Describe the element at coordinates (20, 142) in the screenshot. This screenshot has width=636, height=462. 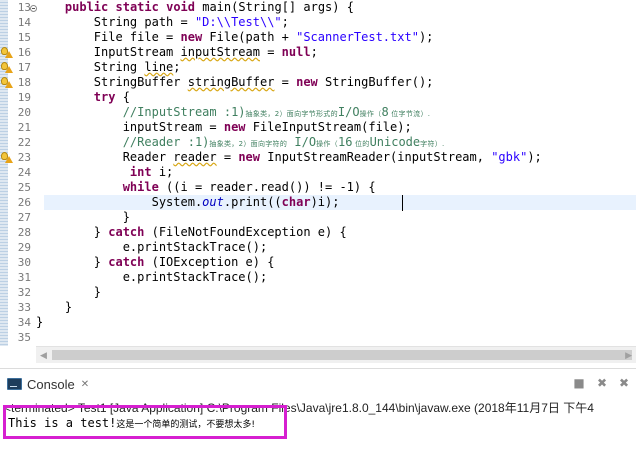
I see `line-number: 22` at that location.